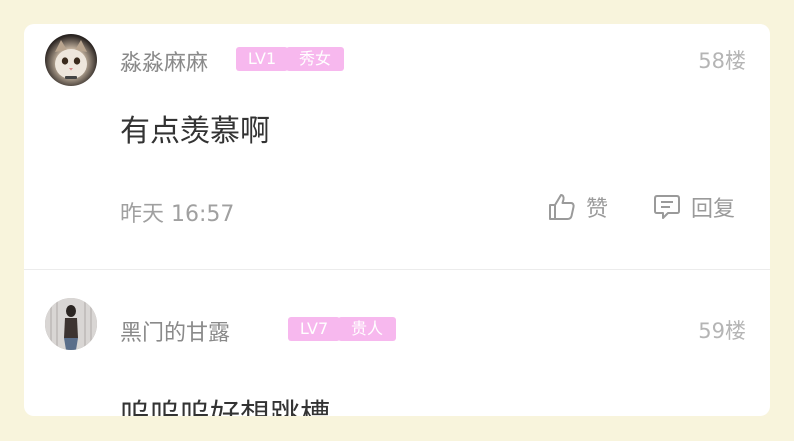 The width and height of the screenshot is (794, 441). I want to click on timestamp: 昨天 16:57, so click(177, 214).